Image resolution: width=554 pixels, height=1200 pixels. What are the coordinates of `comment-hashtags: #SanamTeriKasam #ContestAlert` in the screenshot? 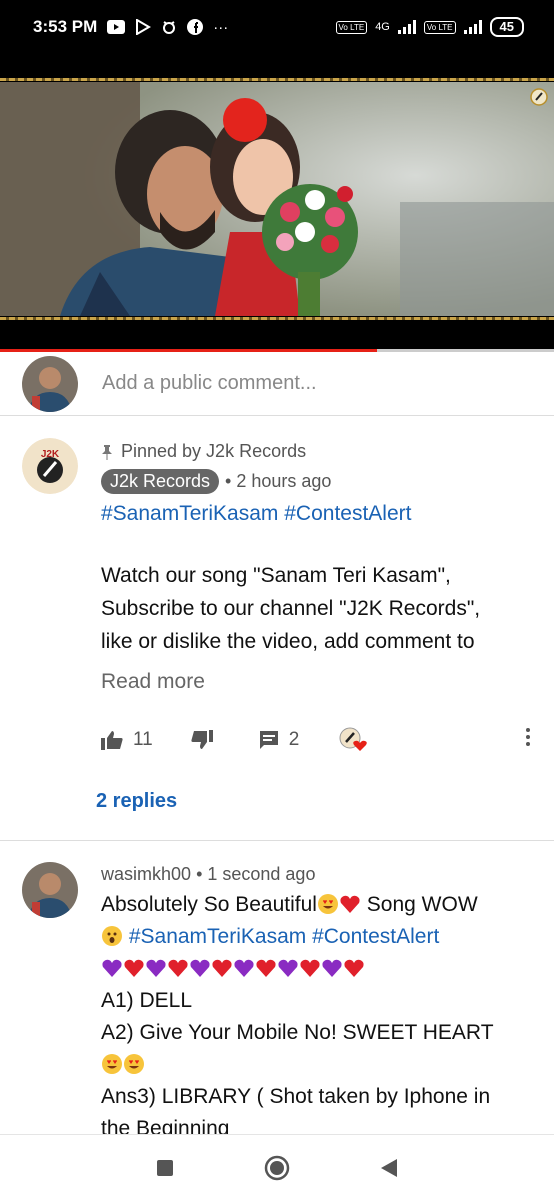 It's located at (281, 936).